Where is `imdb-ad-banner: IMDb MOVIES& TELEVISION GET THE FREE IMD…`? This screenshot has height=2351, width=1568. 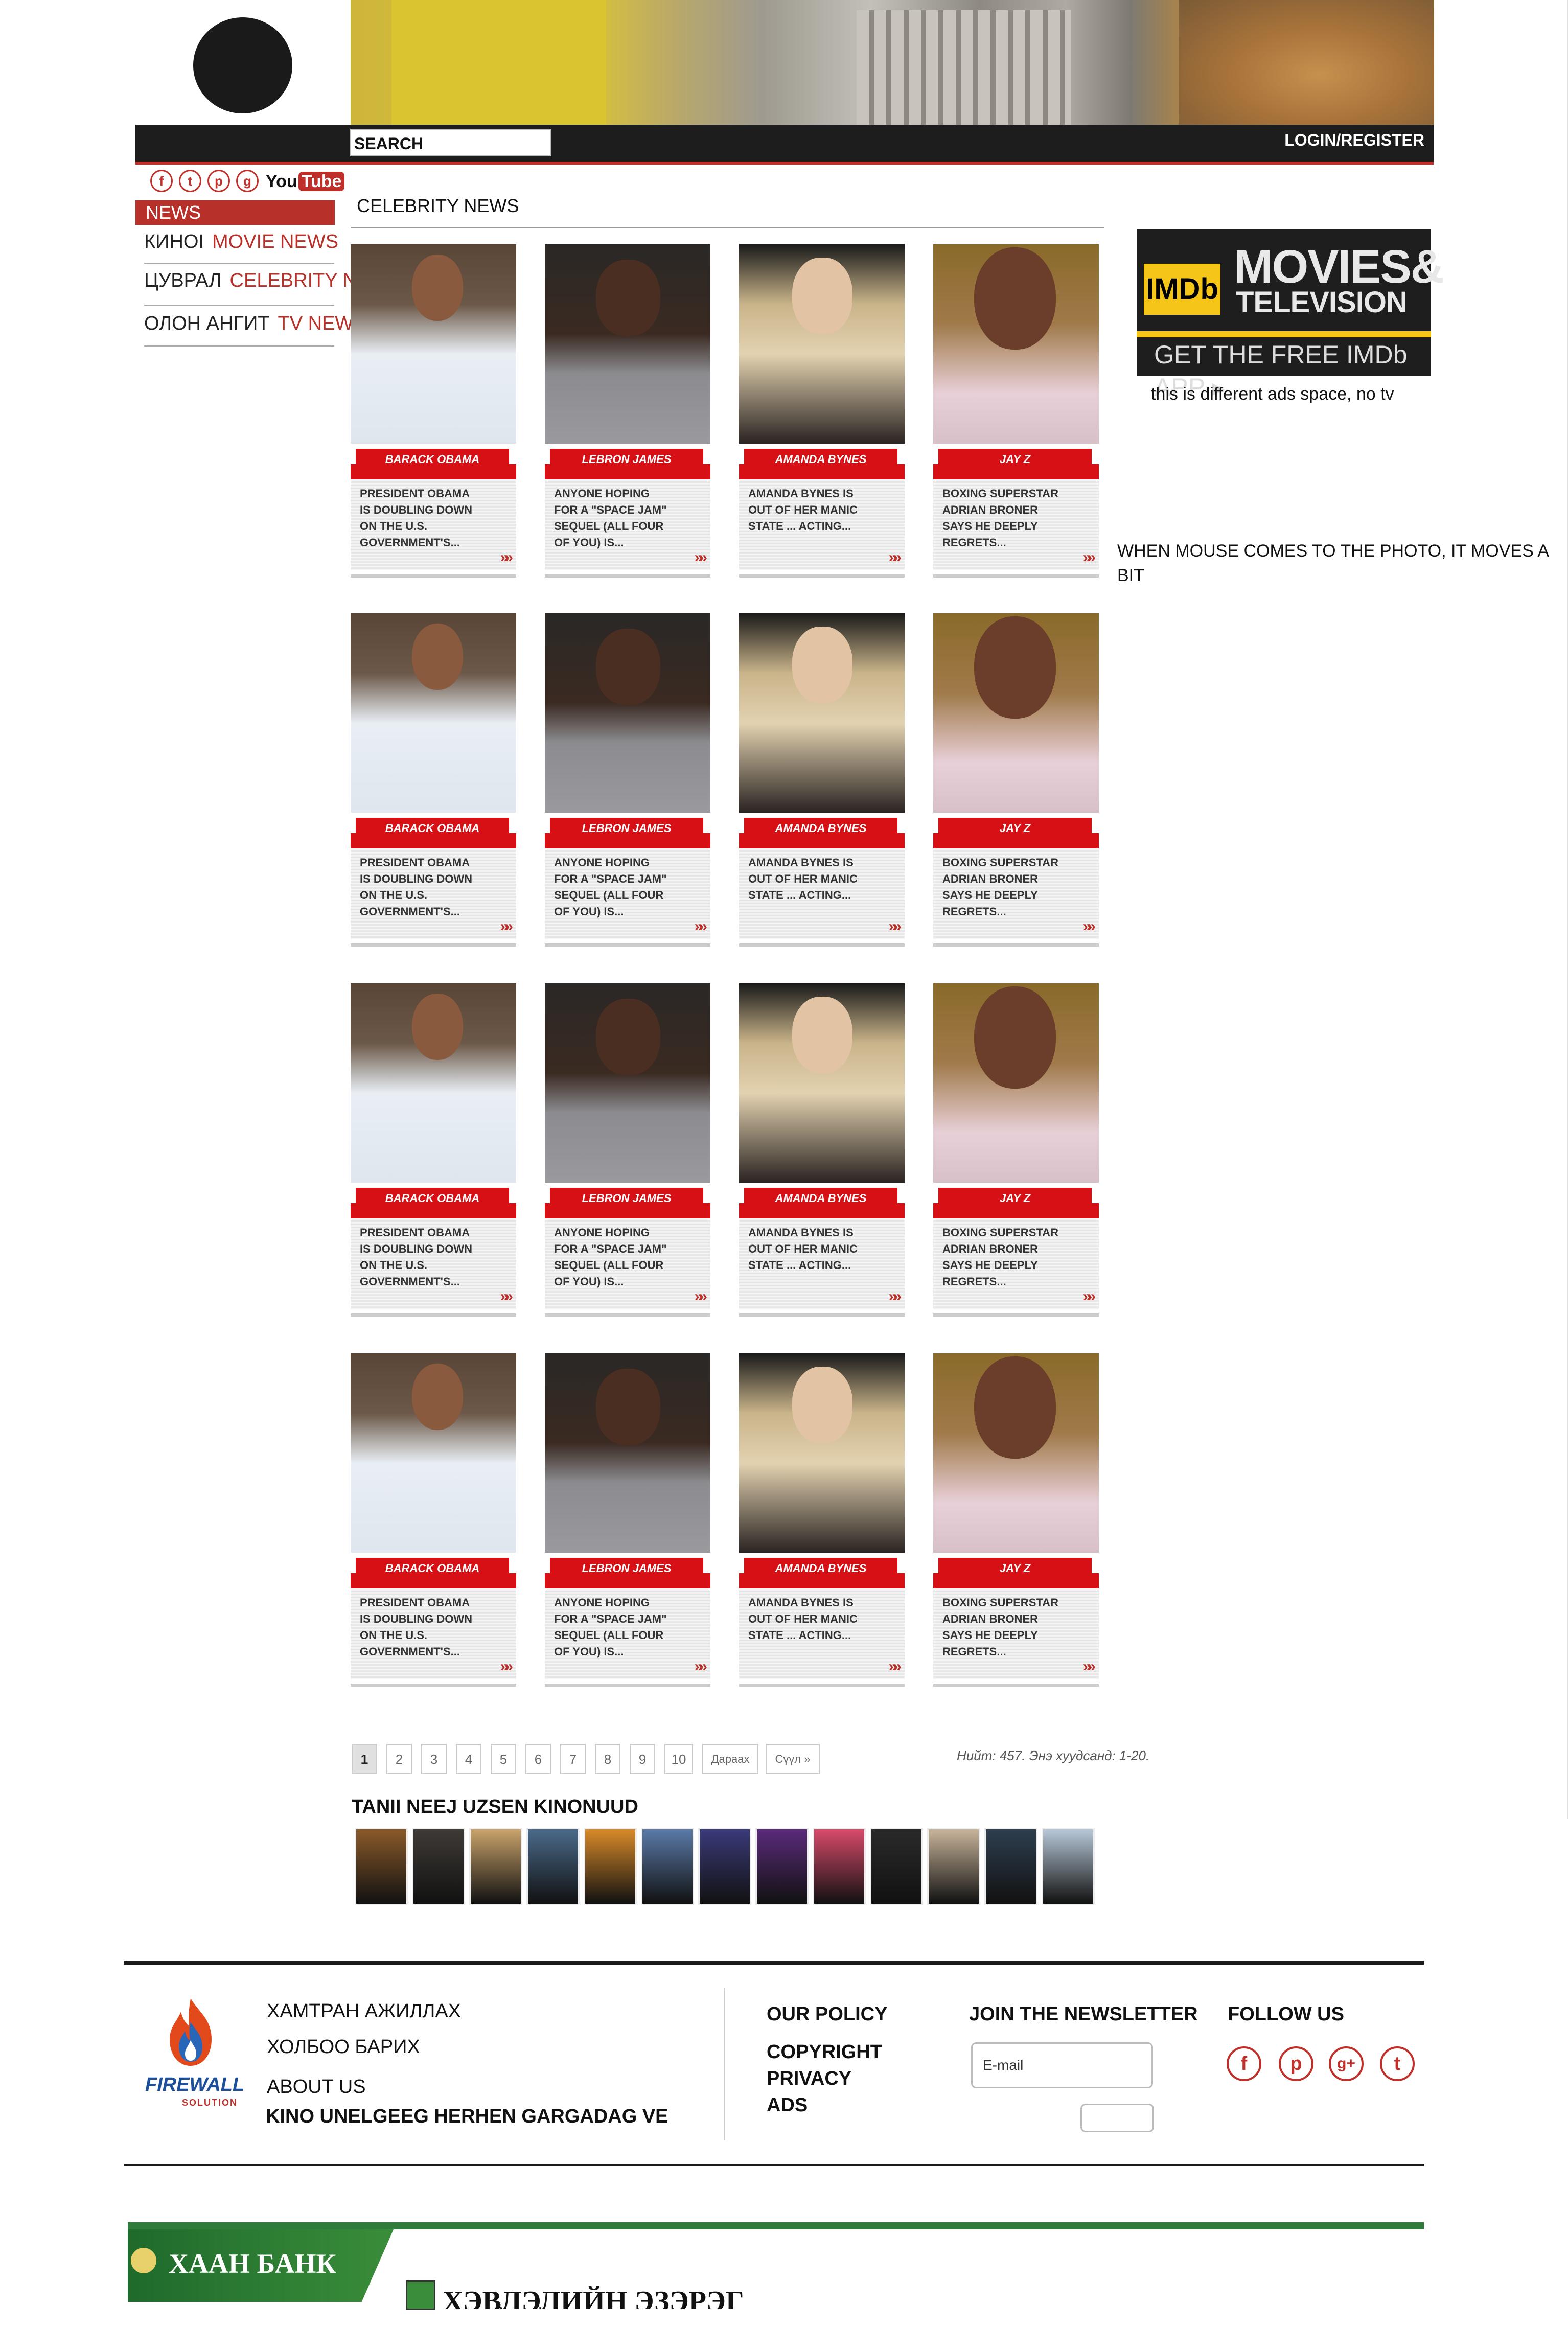
imdb-ad-banner: IMDb MOVIES& TELEVISION GET THE FREE IMD… is located at coordinates (1291, 315).